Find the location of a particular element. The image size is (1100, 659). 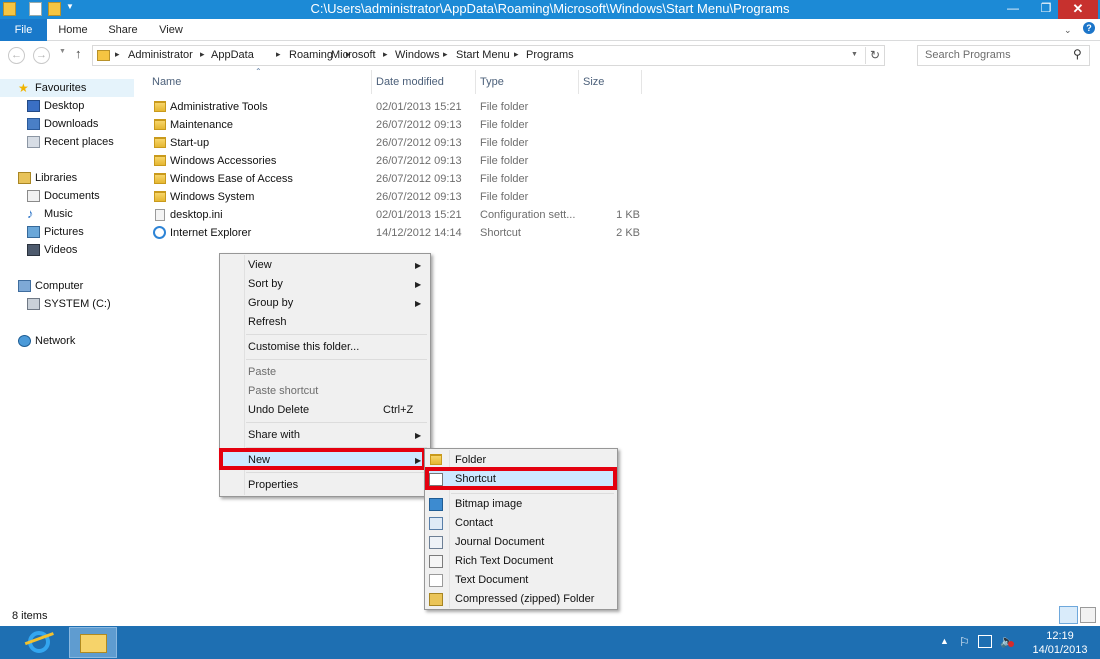

menu-item-paste-shortcut: Paste shortcut is located at coordinates (283, 391).